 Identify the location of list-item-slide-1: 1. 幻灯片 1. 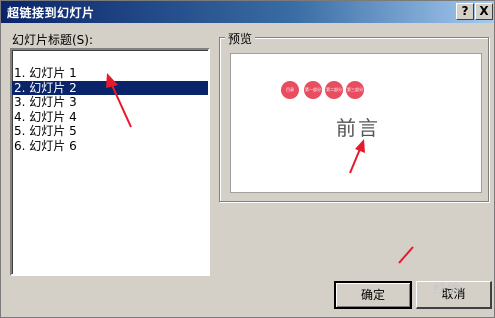
(110, 73).